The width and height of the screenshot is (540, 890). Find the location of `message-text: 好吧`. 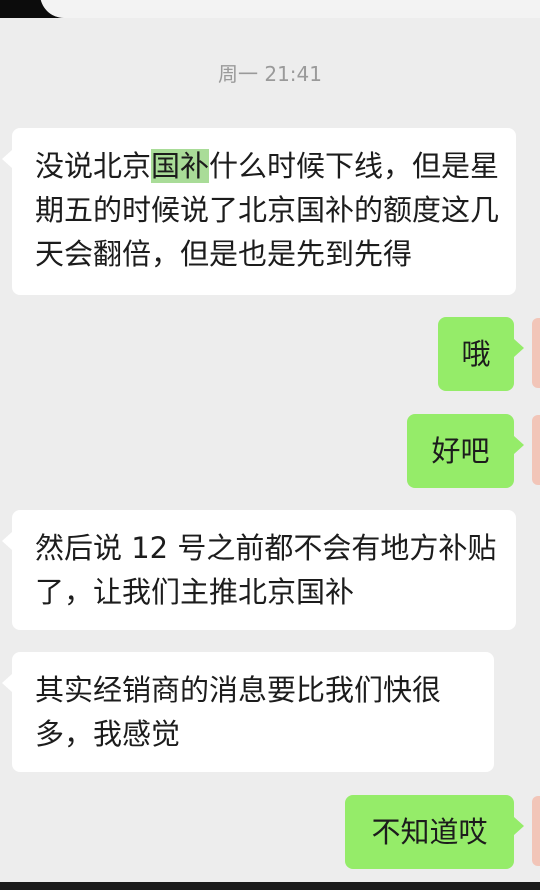

message-text: 好吧 is located at coordinates (460, 451).